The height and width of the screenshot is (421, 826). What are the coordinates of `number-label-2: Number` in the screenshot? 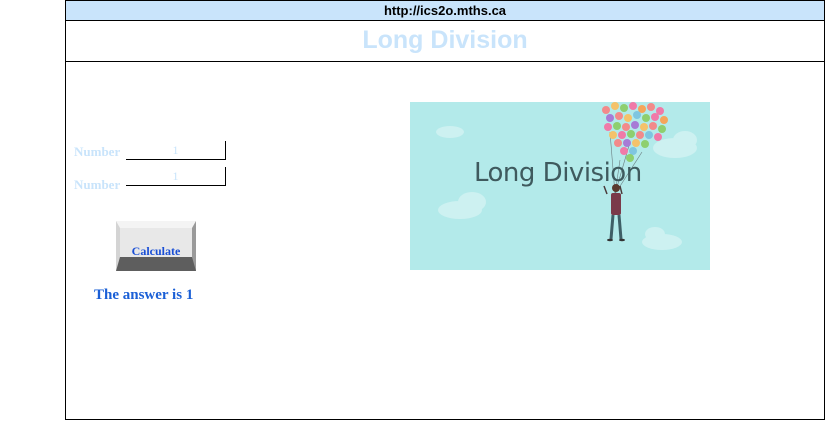 It's located at (97, 184).